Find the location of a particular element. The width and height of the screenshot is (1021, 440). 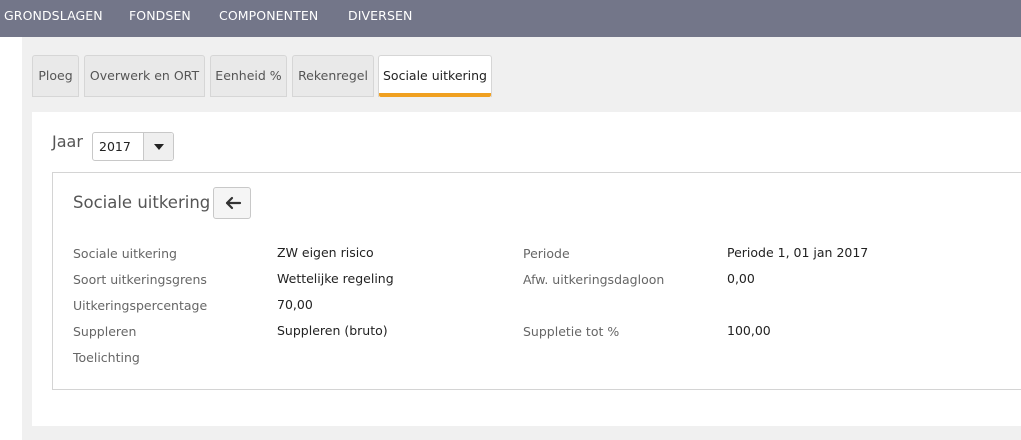

field-value-suppleren: Suppleren (bruto) is located at coordinates (332, 330).